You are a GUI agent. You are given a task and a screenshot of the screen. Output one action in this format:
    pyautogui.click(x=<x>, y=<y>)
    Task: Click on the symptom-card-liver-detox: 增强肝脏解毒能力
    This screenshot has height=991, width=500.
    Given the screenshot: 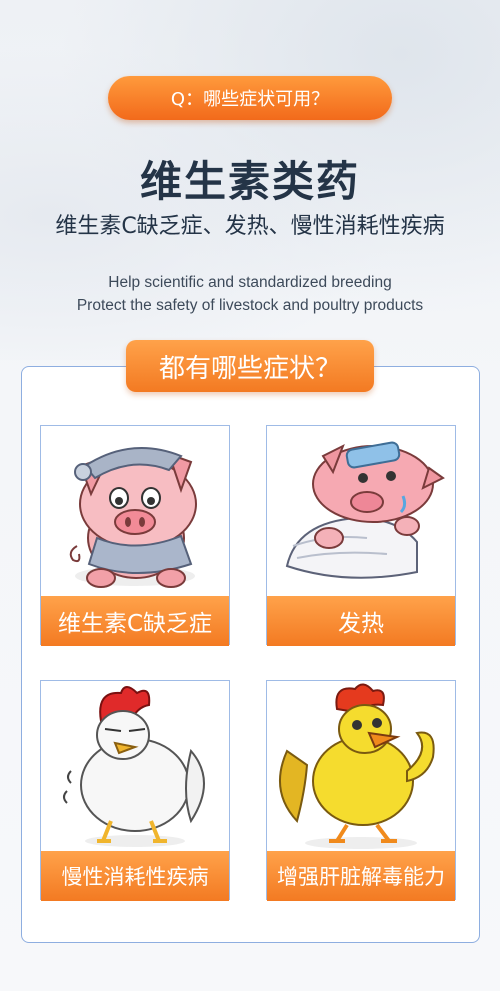 What is the action you would take?
    pyautogui.click(x=361, y=790)
    